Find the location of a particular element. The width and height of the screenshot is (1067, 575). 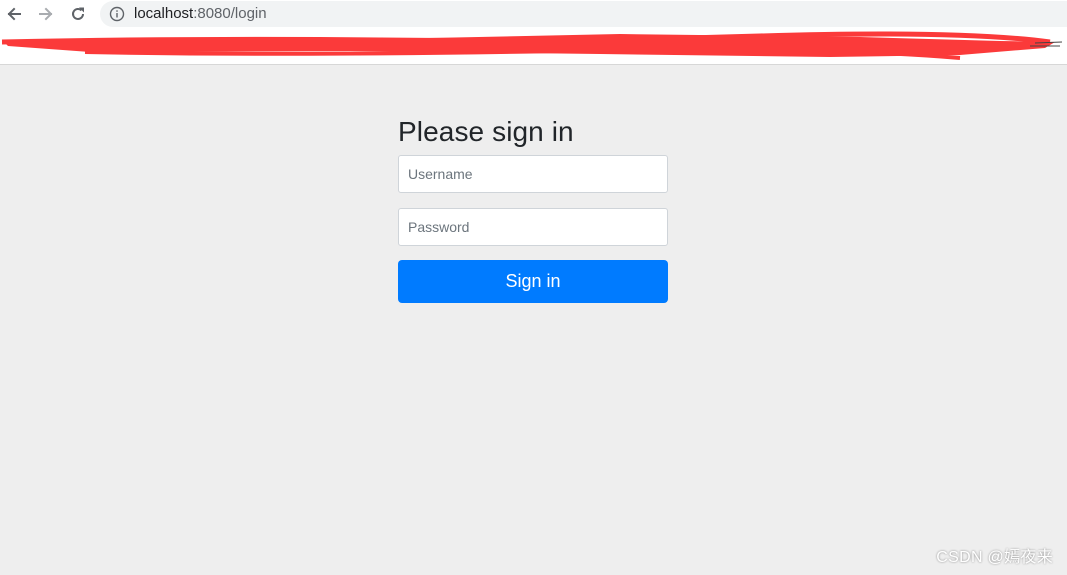

browser-toolbar: localhost:8080/login is located at coordinates (533, 14).